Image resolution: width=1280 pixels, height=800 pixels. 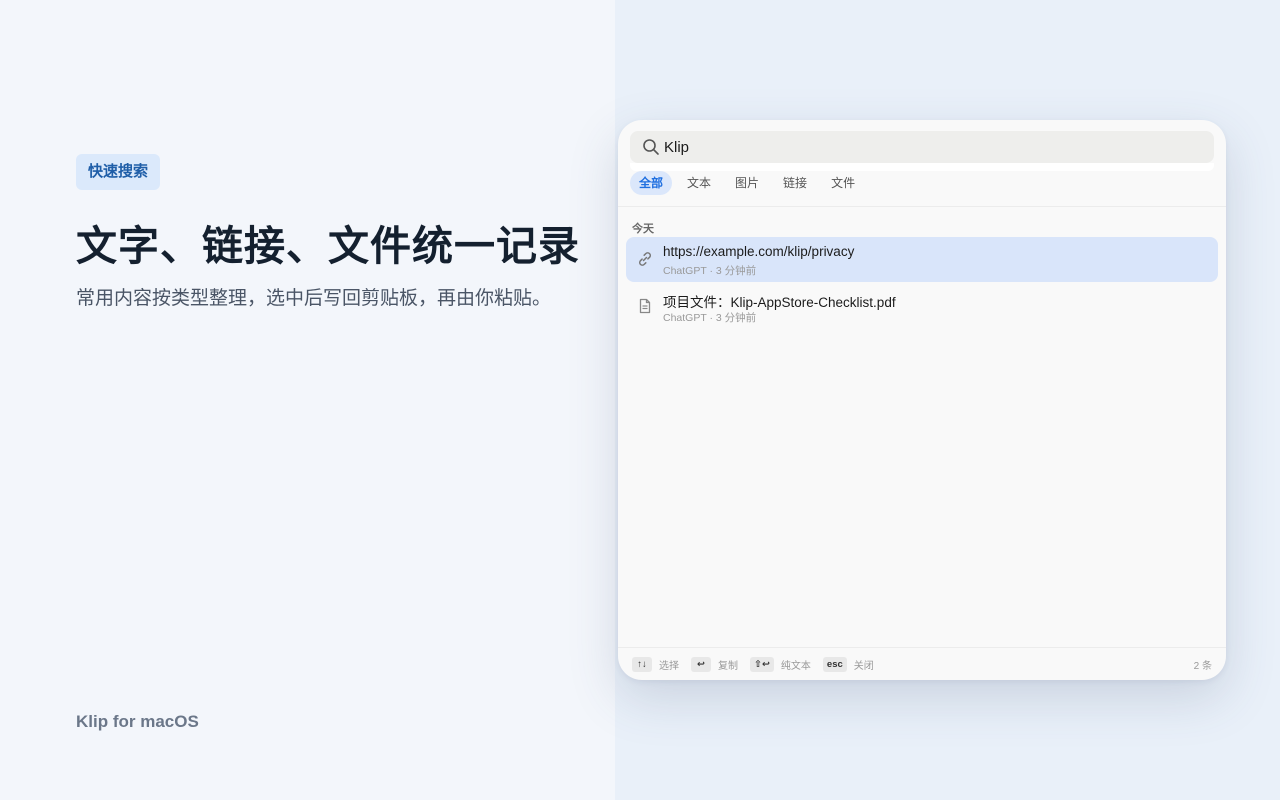 I want to click on link-icon, so click(x=645, y=259).